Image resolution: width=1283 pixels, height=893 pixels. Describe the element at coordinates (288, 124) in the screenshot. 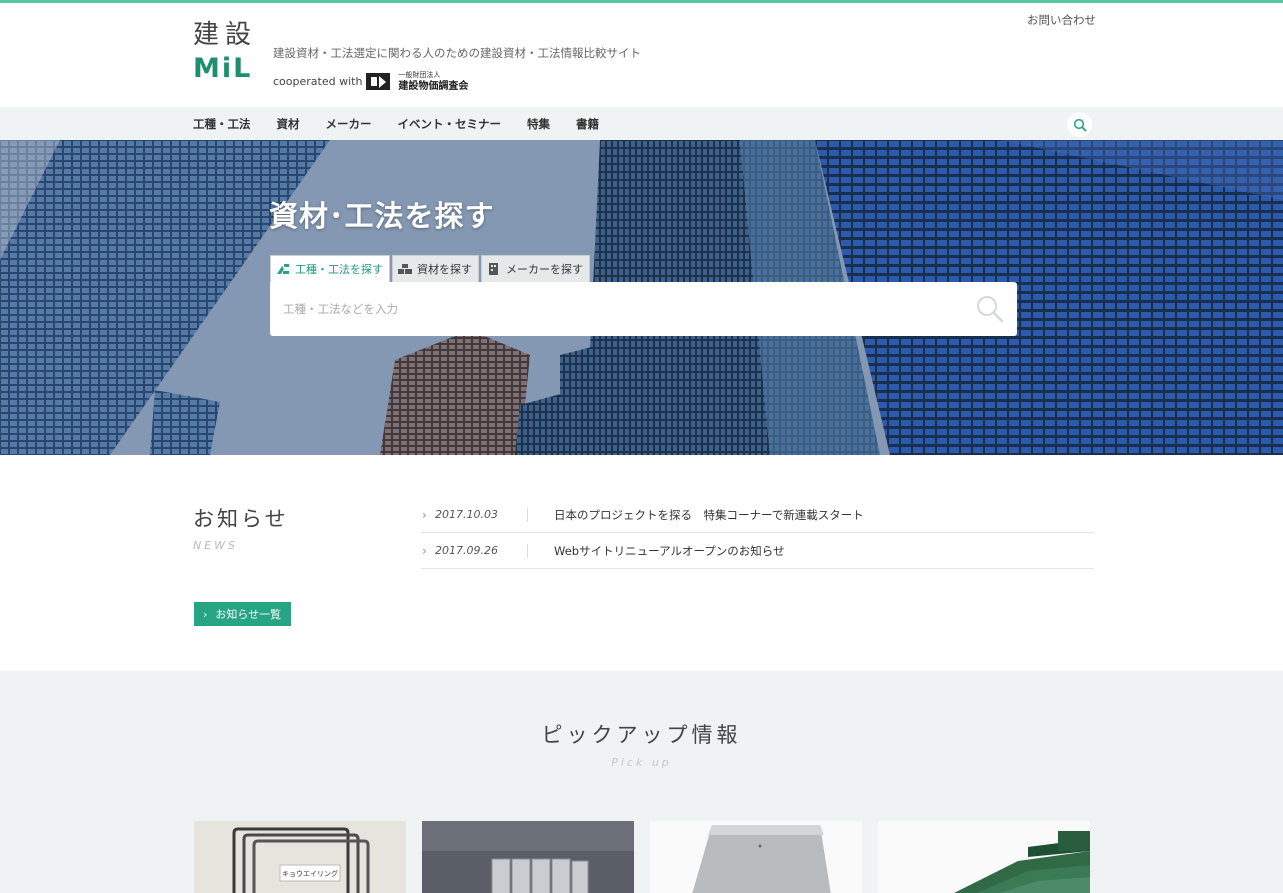

I see `nav-item-materials: 資材` at that location.